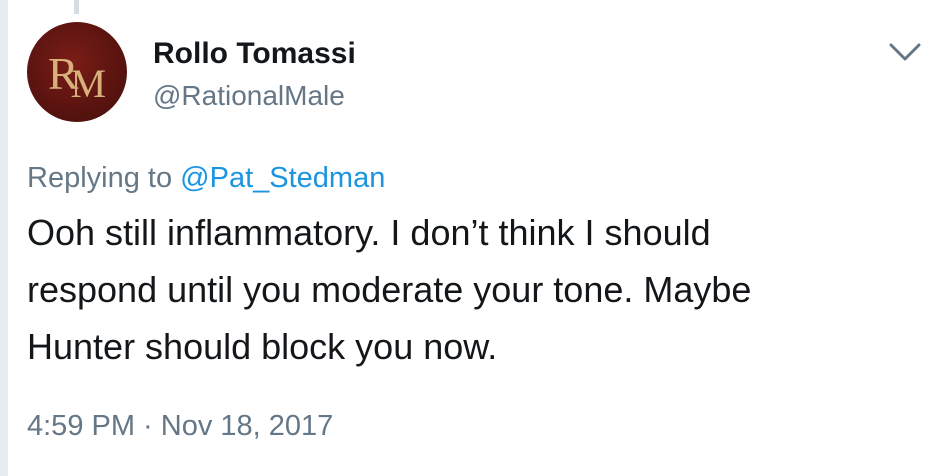  Describe the element at coordinates (282, 178) in the screenshot. I see `reply-mention-link: @Pat_Stedman` at that location.